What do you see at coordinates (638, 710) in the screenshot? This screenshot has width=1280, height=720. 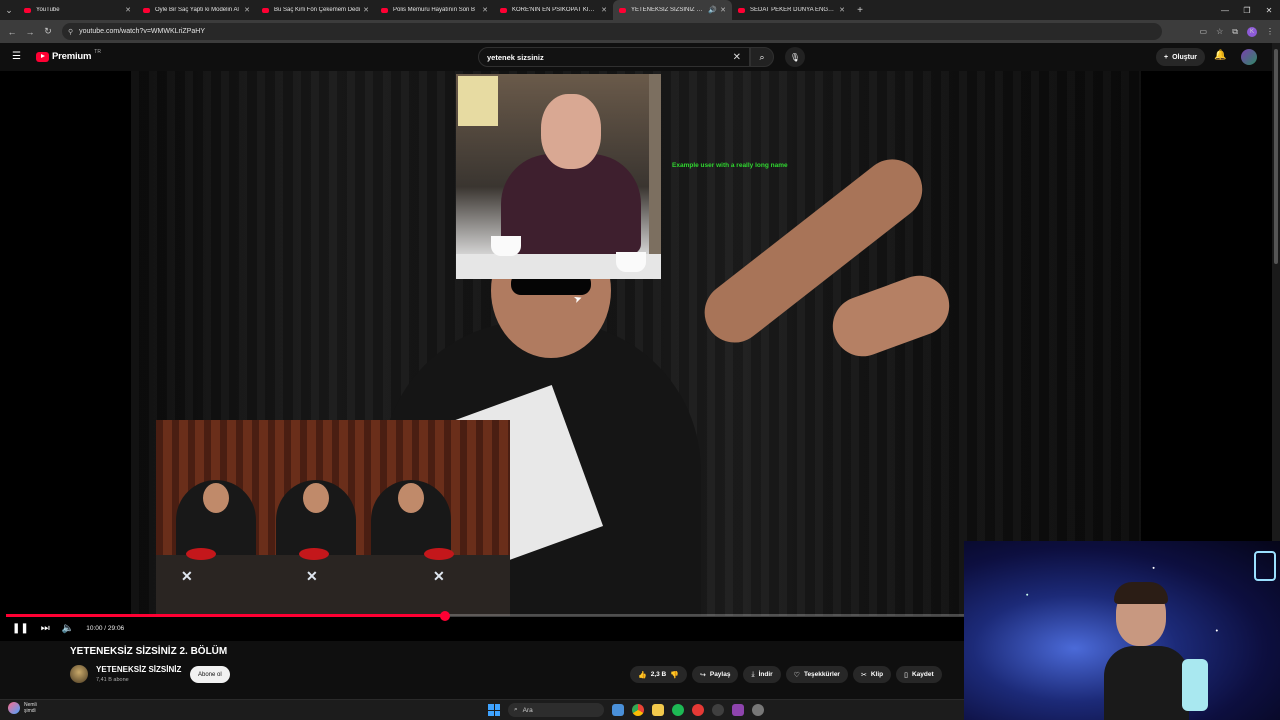 I see `chrome-icon` at bounding box center [638, 710].